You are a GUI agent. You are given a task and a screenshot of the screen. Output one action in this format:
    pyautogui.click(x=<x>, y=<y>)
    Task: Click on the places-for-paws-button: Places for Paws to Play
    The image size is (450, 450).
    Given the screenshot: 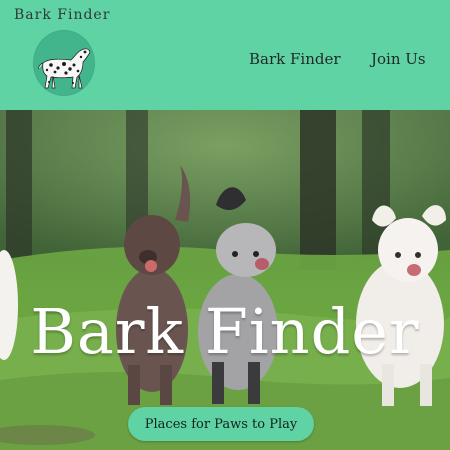 What is the action you would take?
    pyautogui.click(x=221, y=424)
    